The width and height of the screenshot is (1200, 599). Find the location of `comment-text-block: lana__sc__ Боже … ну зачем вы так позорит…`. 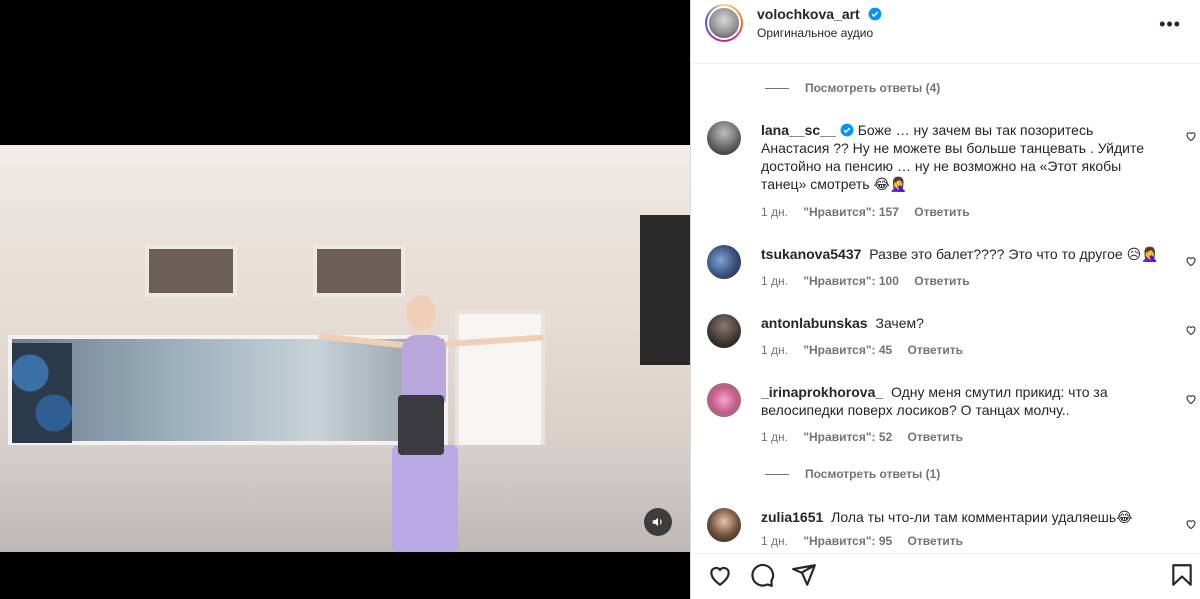

comment-text-block: lana__sc__ Боже … ну зачем вы так позорит… is located at coordinates (961, 157).